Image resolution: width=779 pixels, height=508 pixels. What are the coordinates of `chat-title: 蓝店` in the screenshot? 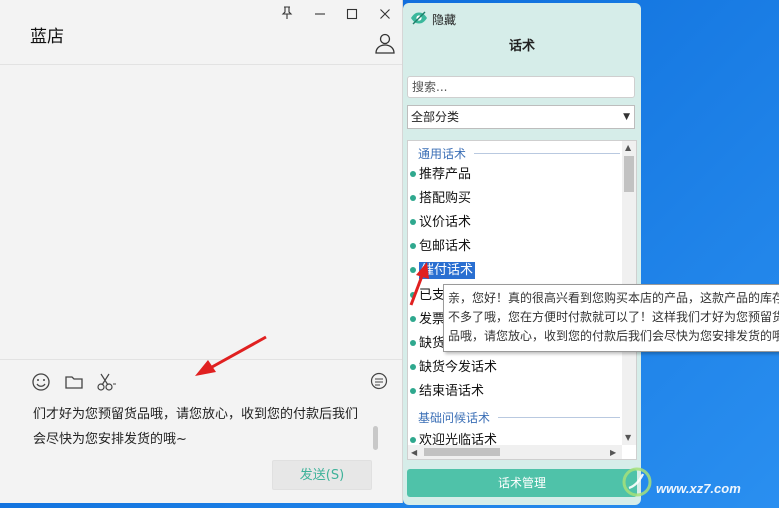 It's located at (47, 37).